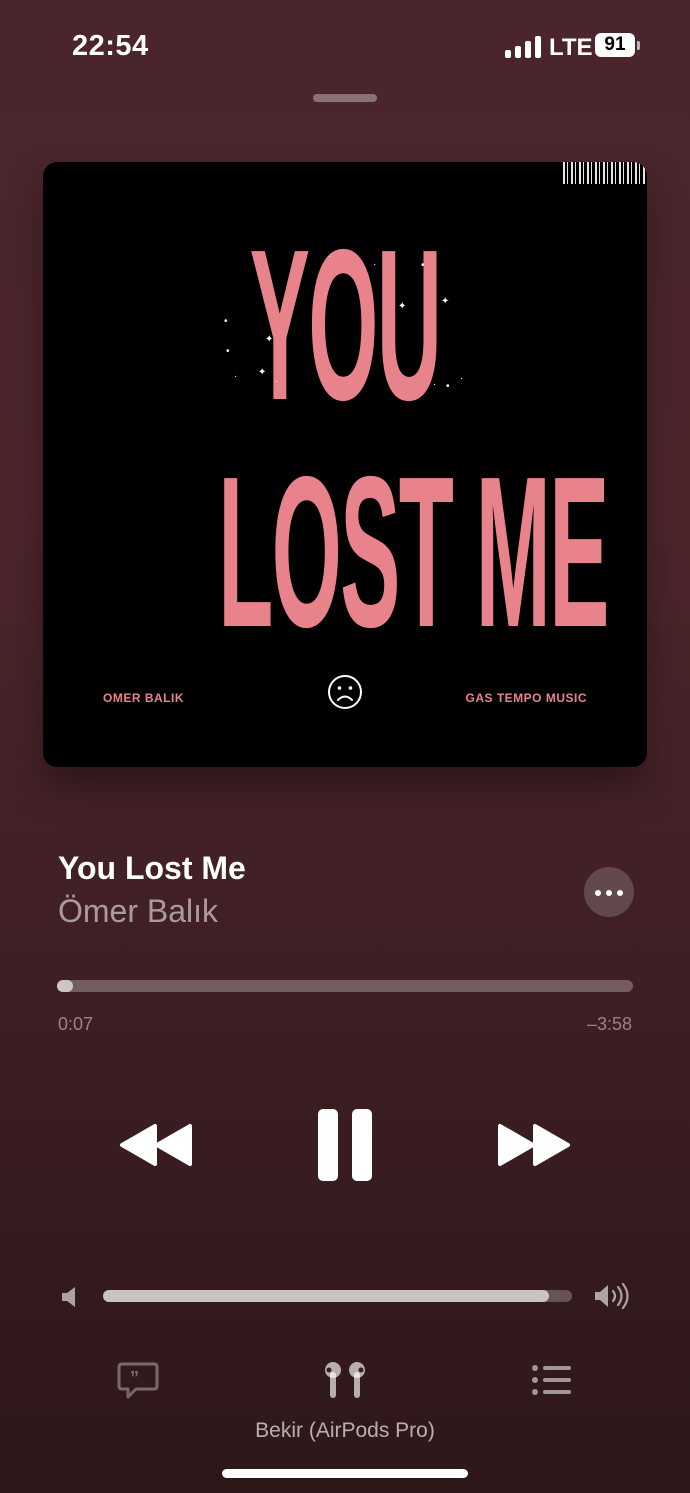 The height and width of the screenshot is (1493, 690). Describe the element at coordinates (571, 47) in the screenshot. I see `network-type: LTE` at that location.